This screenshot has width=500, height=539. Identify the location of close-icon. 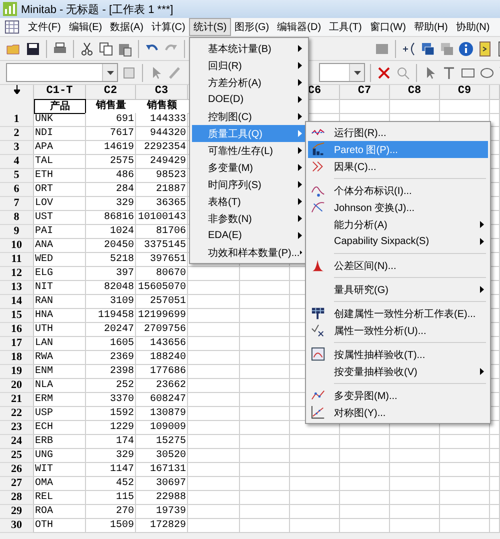
(384, 72).